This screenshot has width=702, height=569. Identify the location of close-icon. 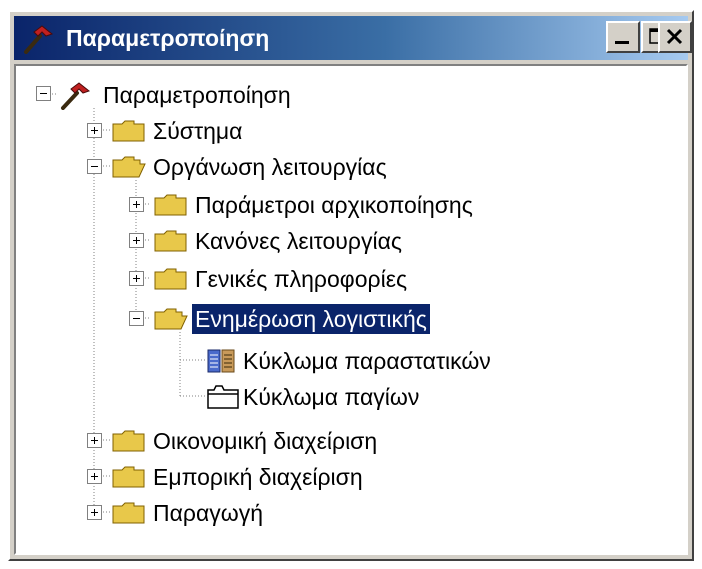
(674, 36).